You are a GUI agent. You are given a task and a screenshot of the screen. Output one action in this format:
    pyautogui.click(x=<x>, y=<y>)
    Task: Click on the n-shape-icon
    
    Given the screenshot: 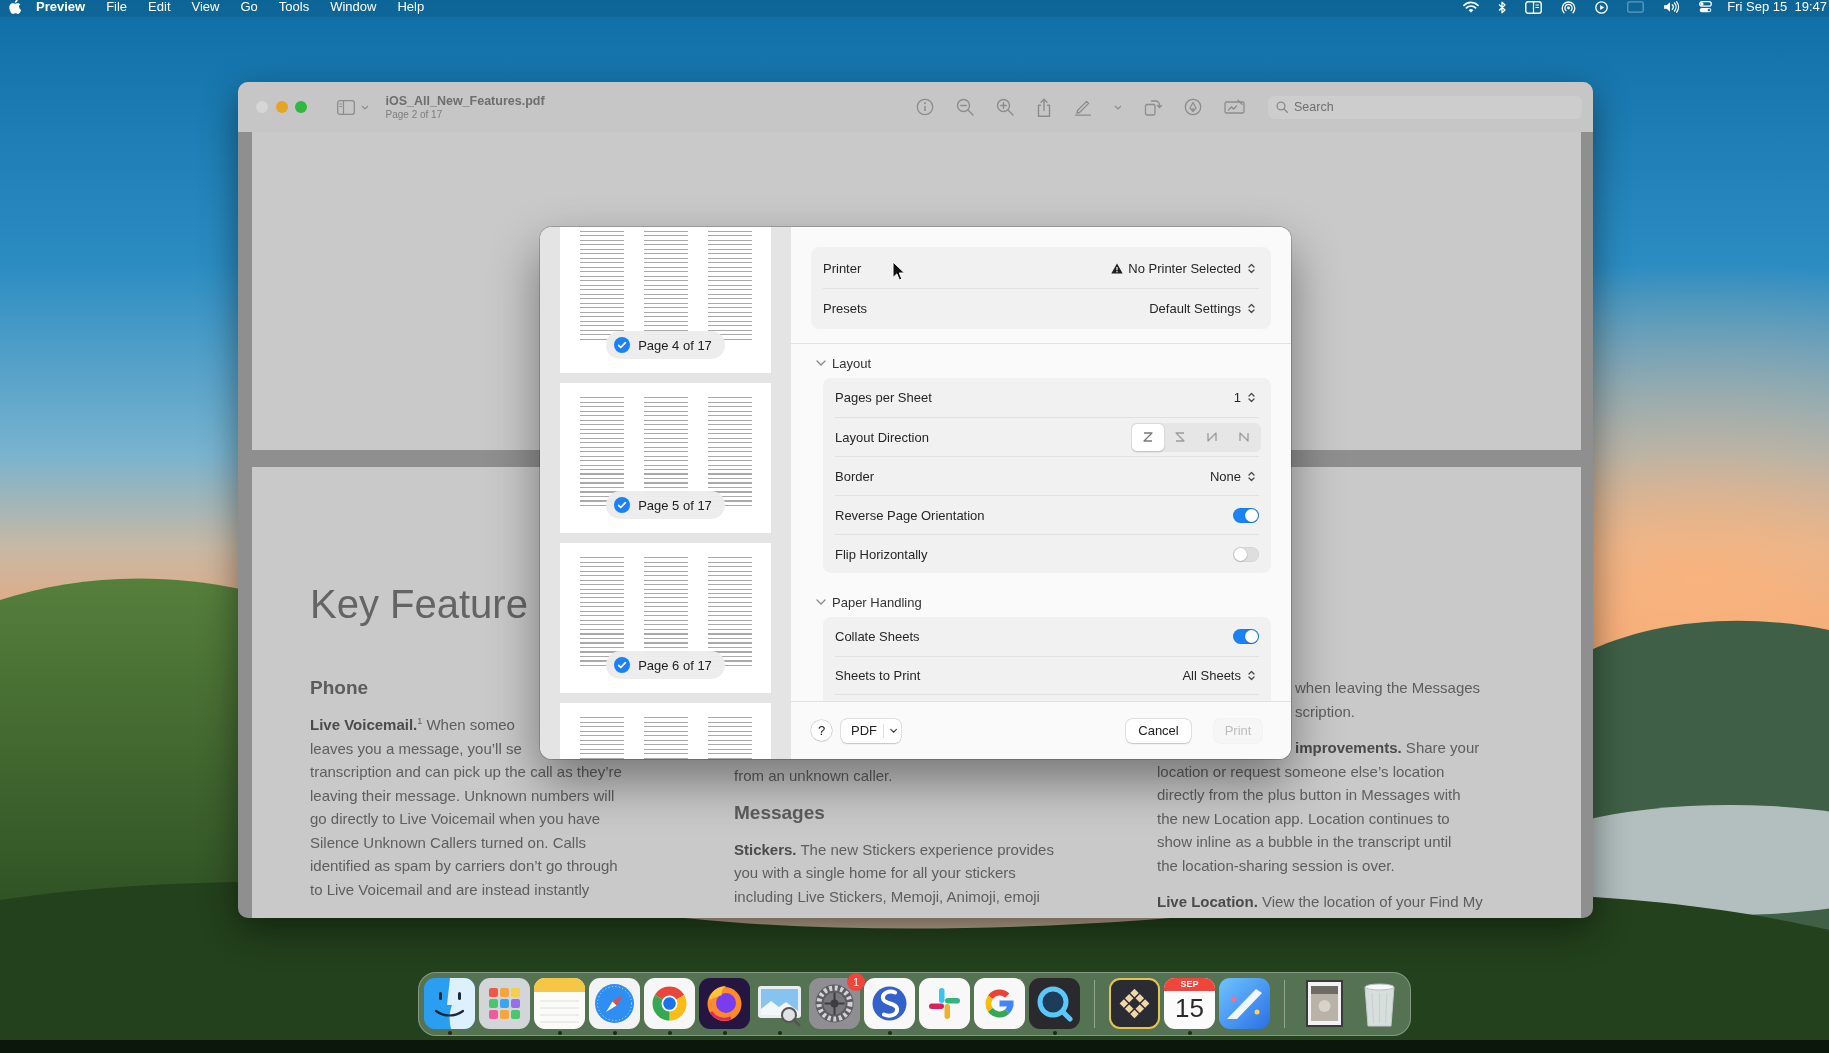 What is the action you would take?
    pyautogui.click(x=1244, y=437)
    